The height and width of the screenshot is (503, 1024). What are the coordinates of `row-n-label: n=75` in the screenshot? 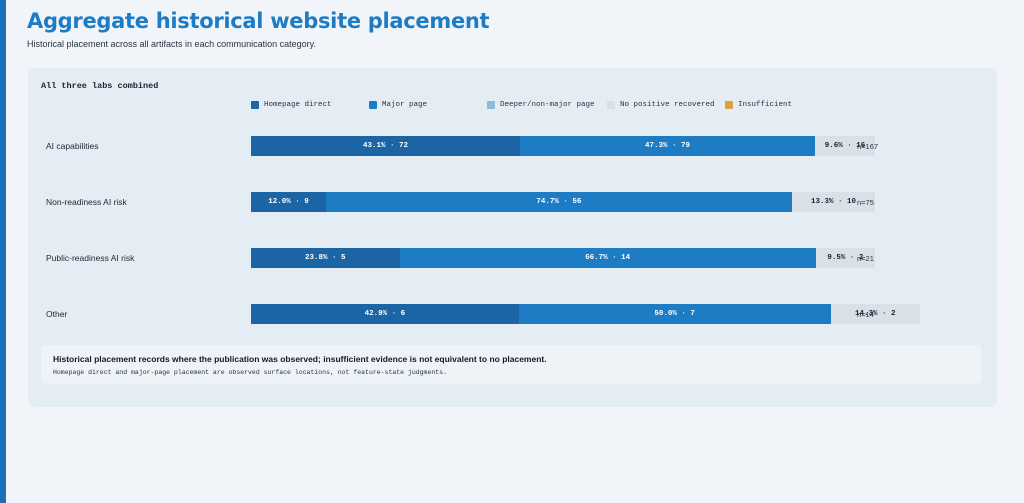 It's located at (865, 202).